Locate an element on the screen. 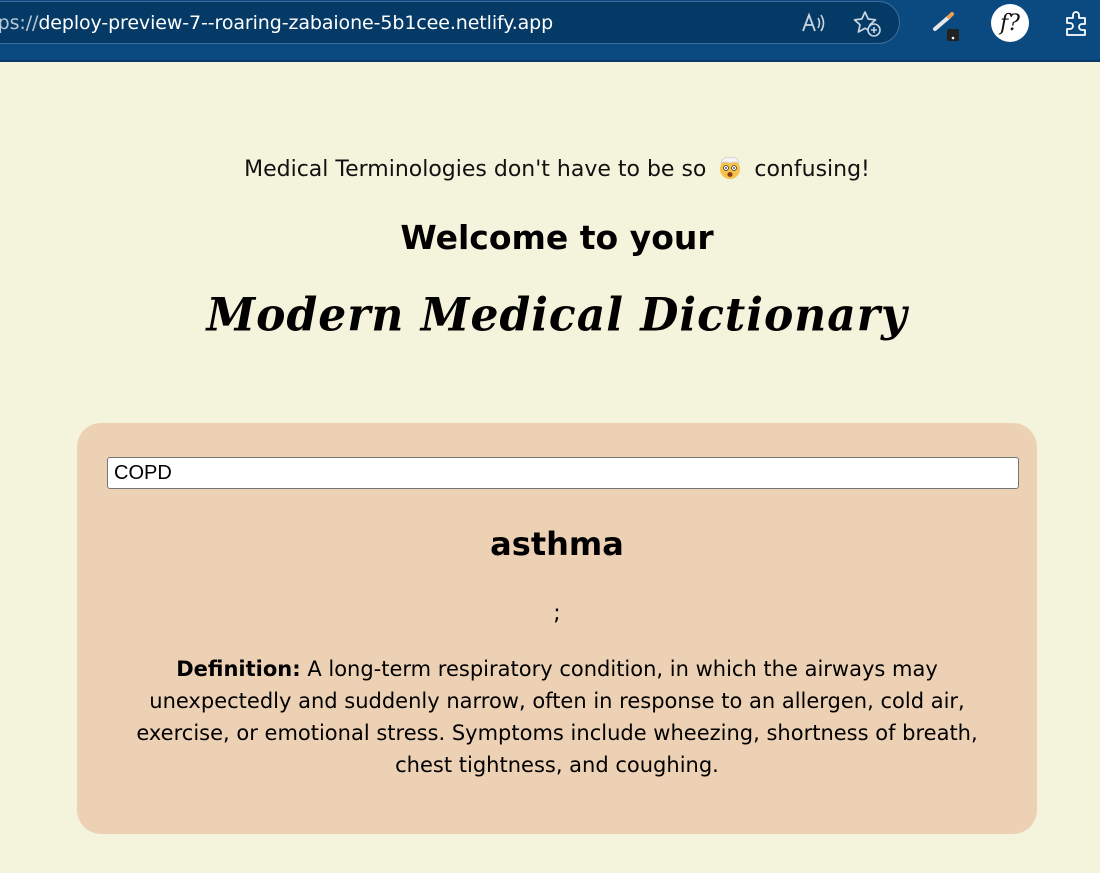 This screenshot has height=873, width=1100. definition-label: Definition: is located at coordinates (238, 669).